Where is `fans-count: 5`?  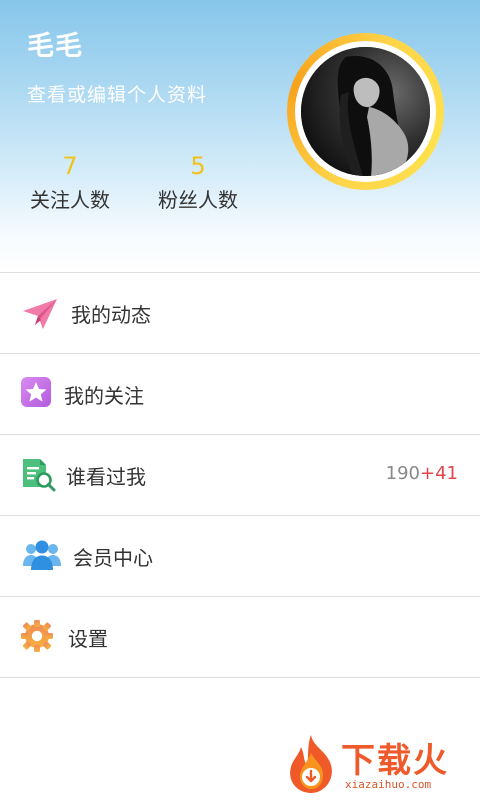
fans-count: 5 is located at coordinates (198, 166).